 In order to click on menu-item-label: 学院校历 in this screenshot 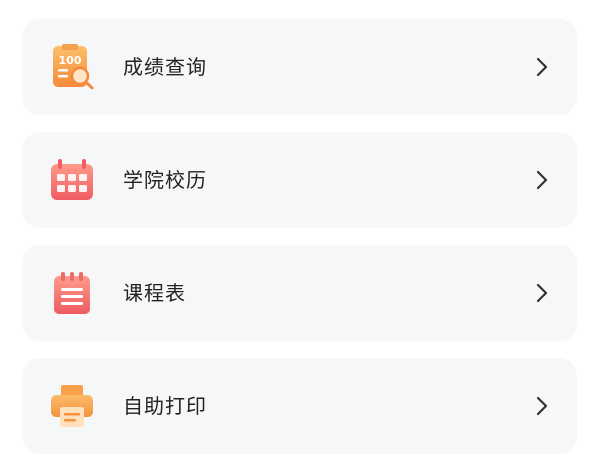, I will do `click(165, 180)`.